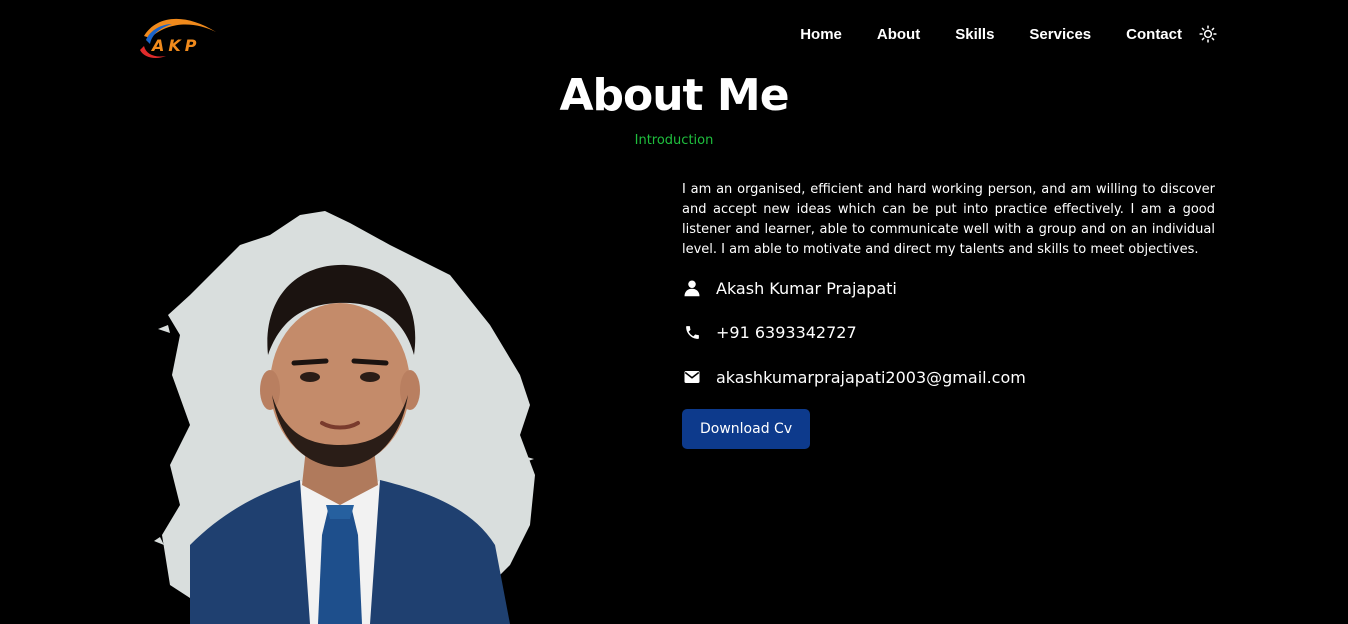  What do you see at coordinates (746, 429) in the screenshot?
I see `download-cv-button: Download Cv` at bounding box center [746, 429].